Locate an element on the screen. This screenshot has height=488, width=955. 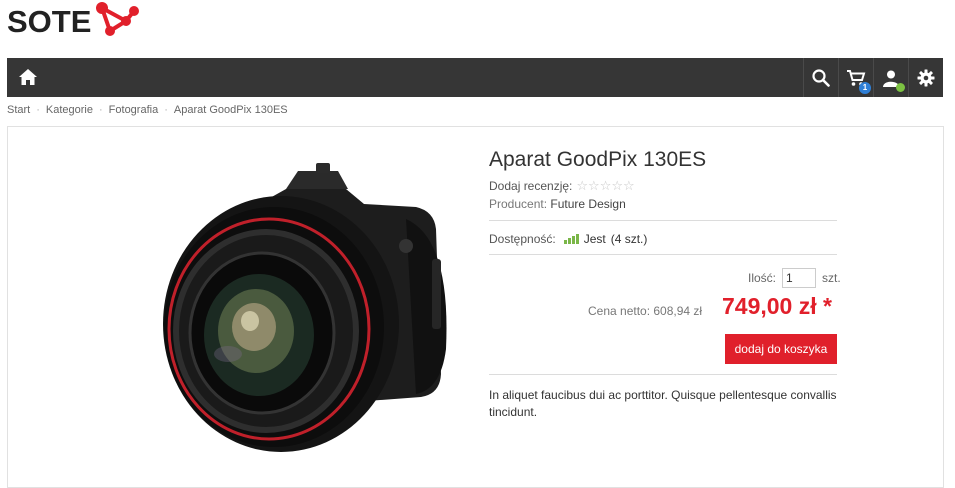
search-button is located at coordinates (820, 77).